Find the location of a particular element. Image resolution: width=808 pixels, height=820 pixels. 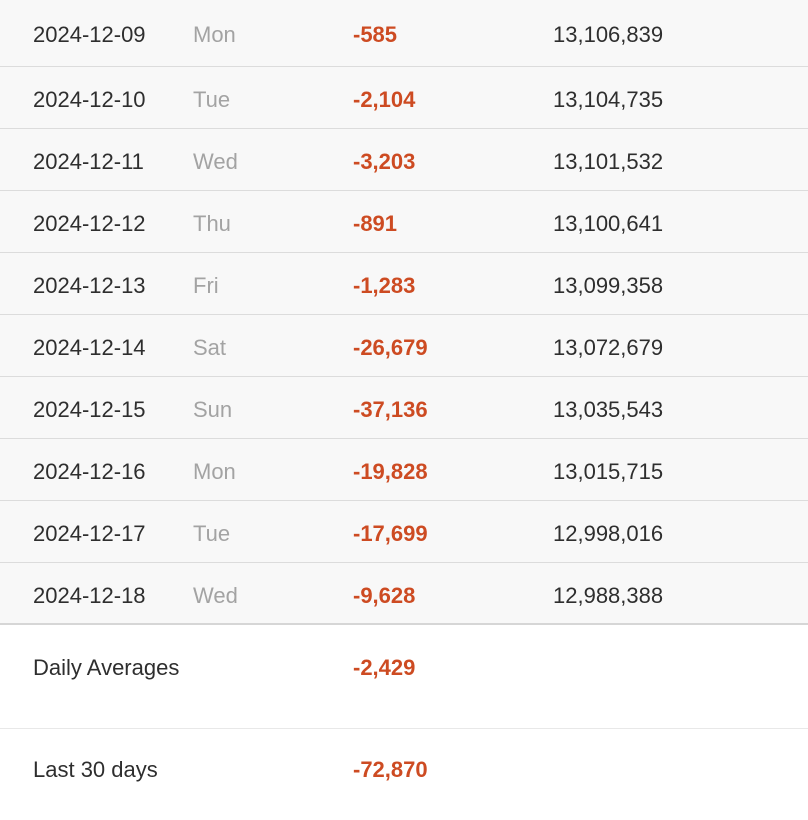

total-cell: 13,104,735 is located at coordinates (608, 99).